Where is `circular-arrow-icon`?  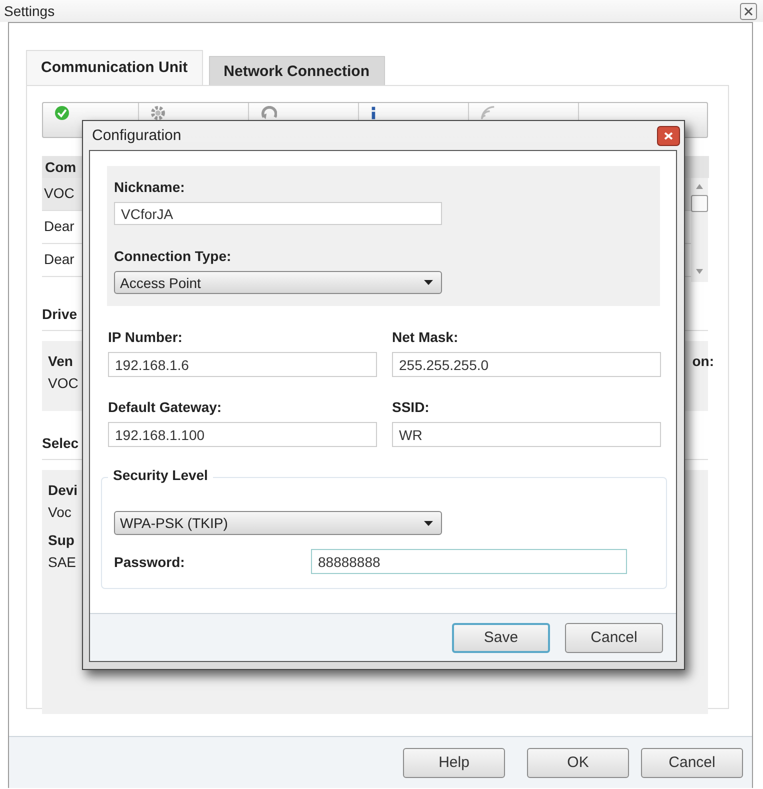
circular-arrow-icon is located at coordinates (269, 113).